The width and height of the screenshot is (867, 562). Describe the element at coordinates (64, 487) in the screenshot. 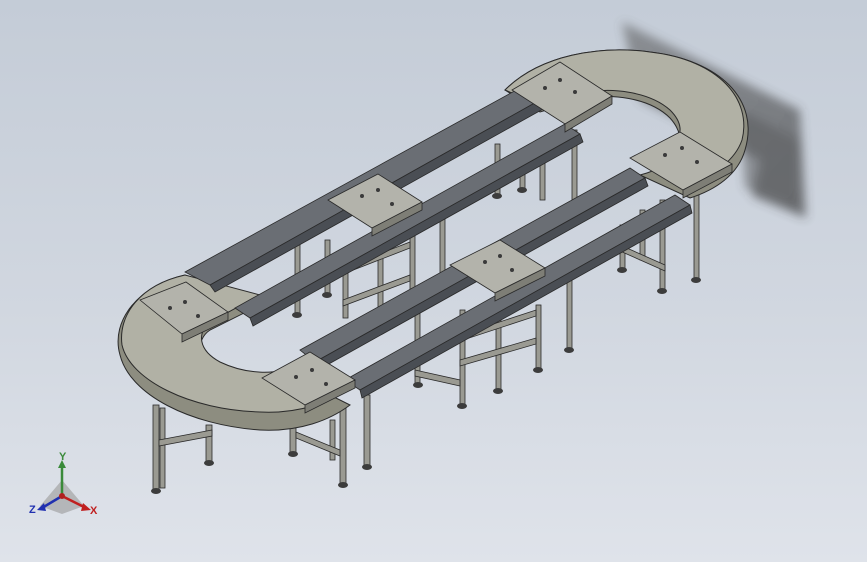

I see `orientation-triad` at that location.